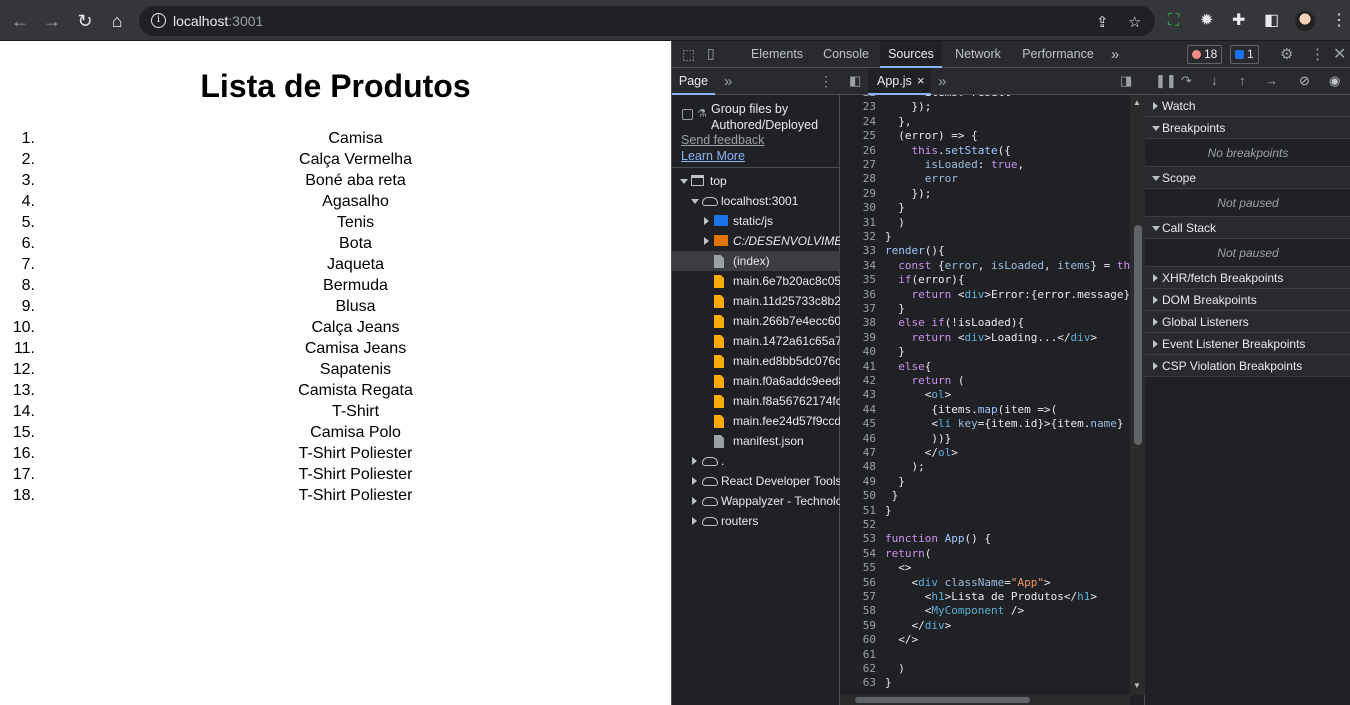 The image size is (1350, 705). What do you see at coordinates (756, 381) in the screenshot?
I see `tree-item: main.f0a6addc9eed8` at bounding box center [756, 381].